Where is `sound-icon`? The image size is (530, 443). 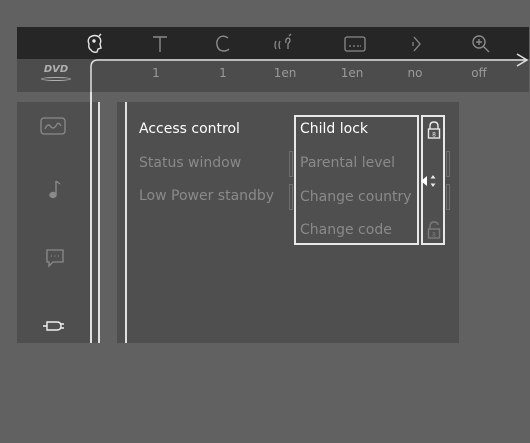
sound-icon is located at coordinates (55, 190).